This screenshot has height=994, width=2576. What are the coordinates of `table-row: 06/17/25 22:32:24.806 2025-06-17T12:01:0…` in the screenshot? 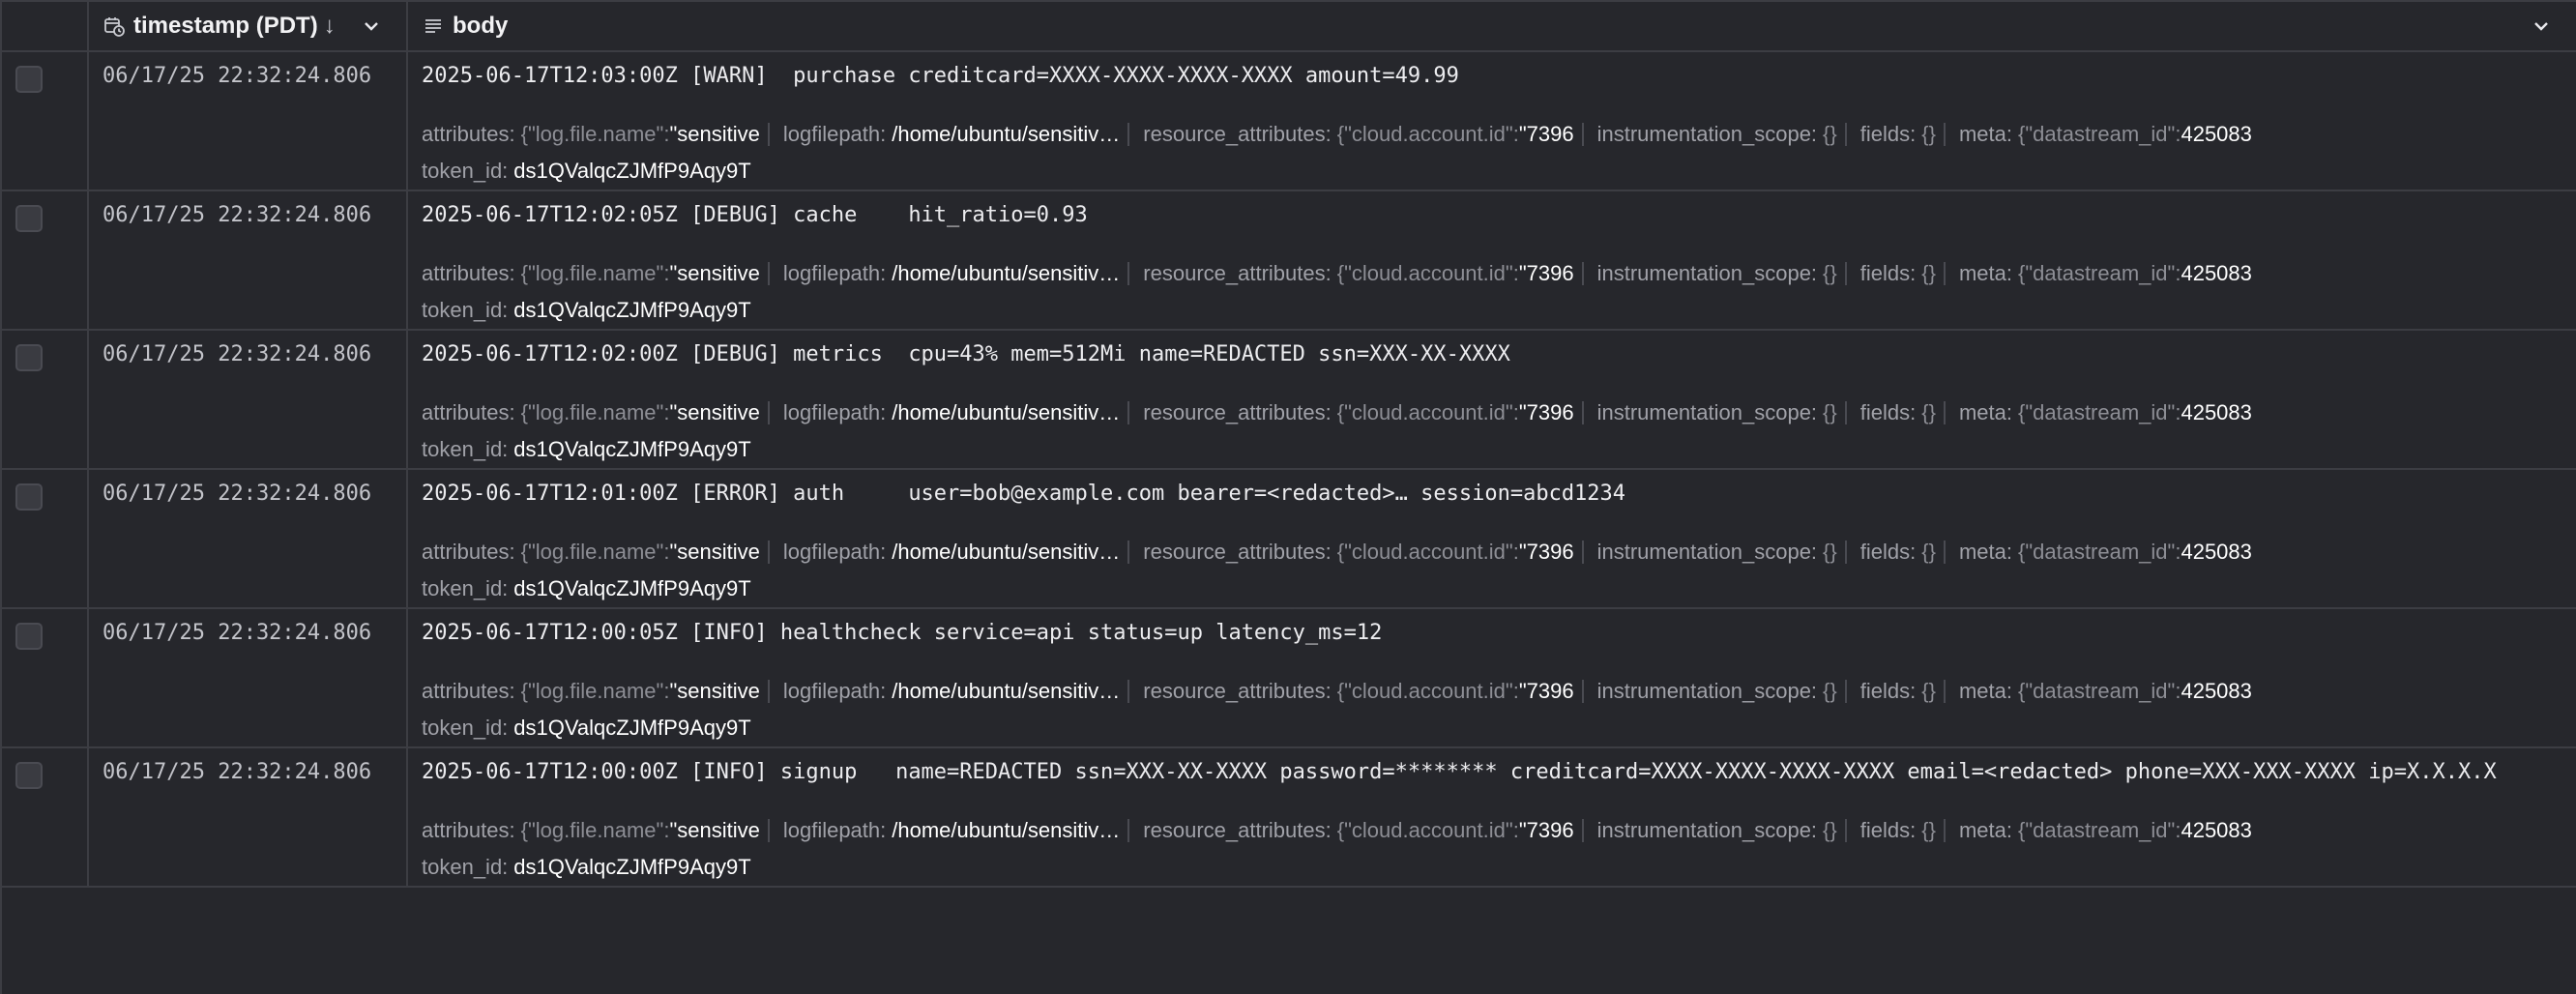 It's located at (1289, 539).